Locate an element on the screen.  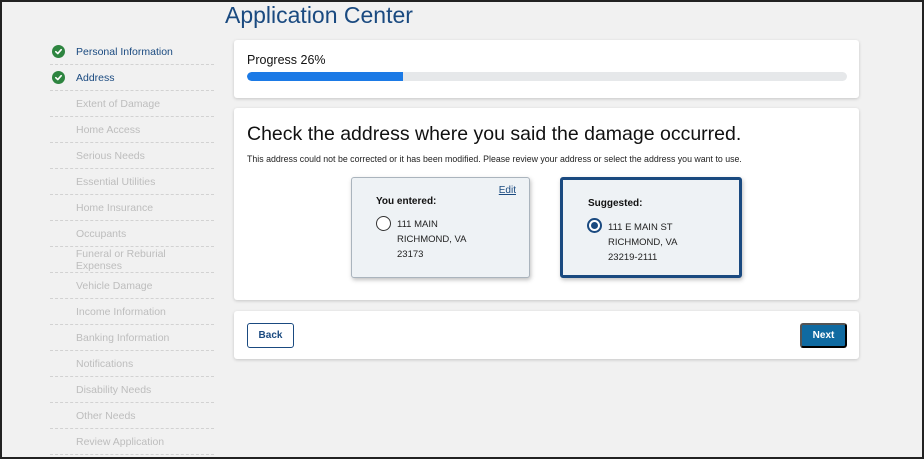
sidebar-step: Banking Information is located at coordinates (132, 338).